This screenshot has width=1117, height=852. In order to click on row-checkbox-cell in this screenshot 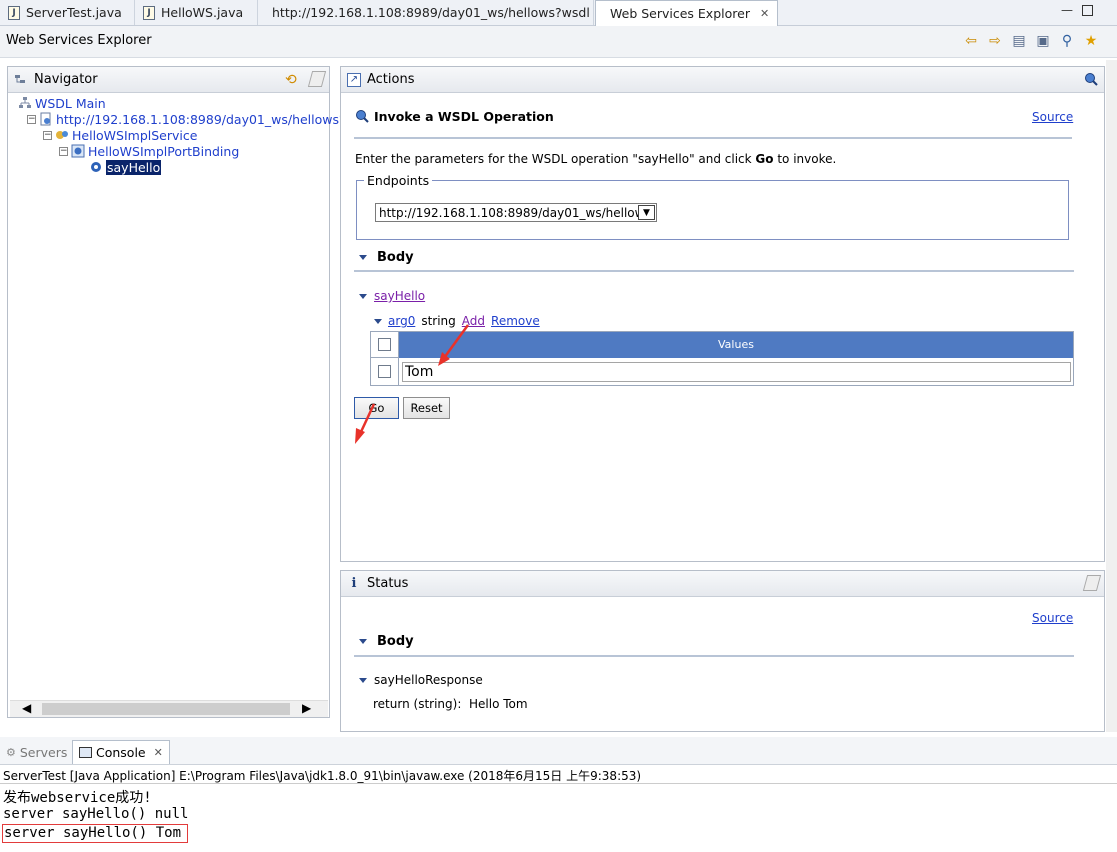, I will do `click(385, 372)`.